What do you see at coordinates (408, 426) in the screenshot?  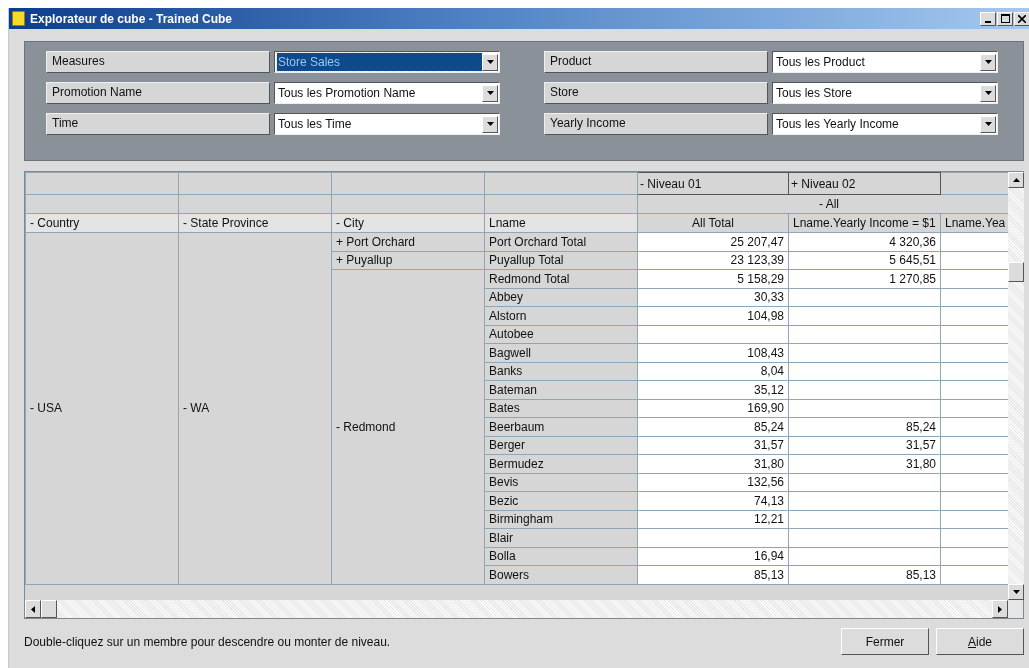 I see `city-member: - Redmond` at bounding box center [408, 426].